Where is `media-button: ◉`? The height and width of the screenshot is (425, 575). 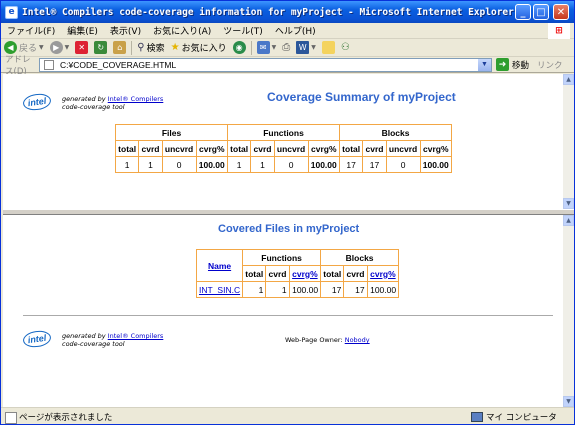 media-button: ◉ is located at coordinates (239, 48).